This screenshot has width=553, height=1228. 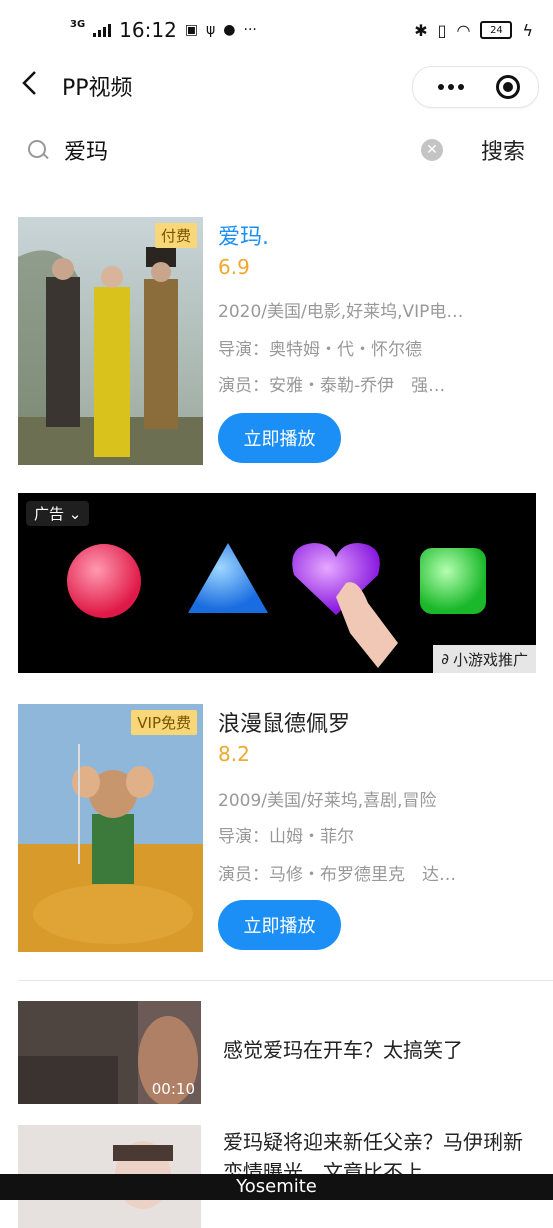 What do you see at coordinates (175, 235) in the screenshot?
I see `paid-tag: 付费` at bounding box center [175, 235].